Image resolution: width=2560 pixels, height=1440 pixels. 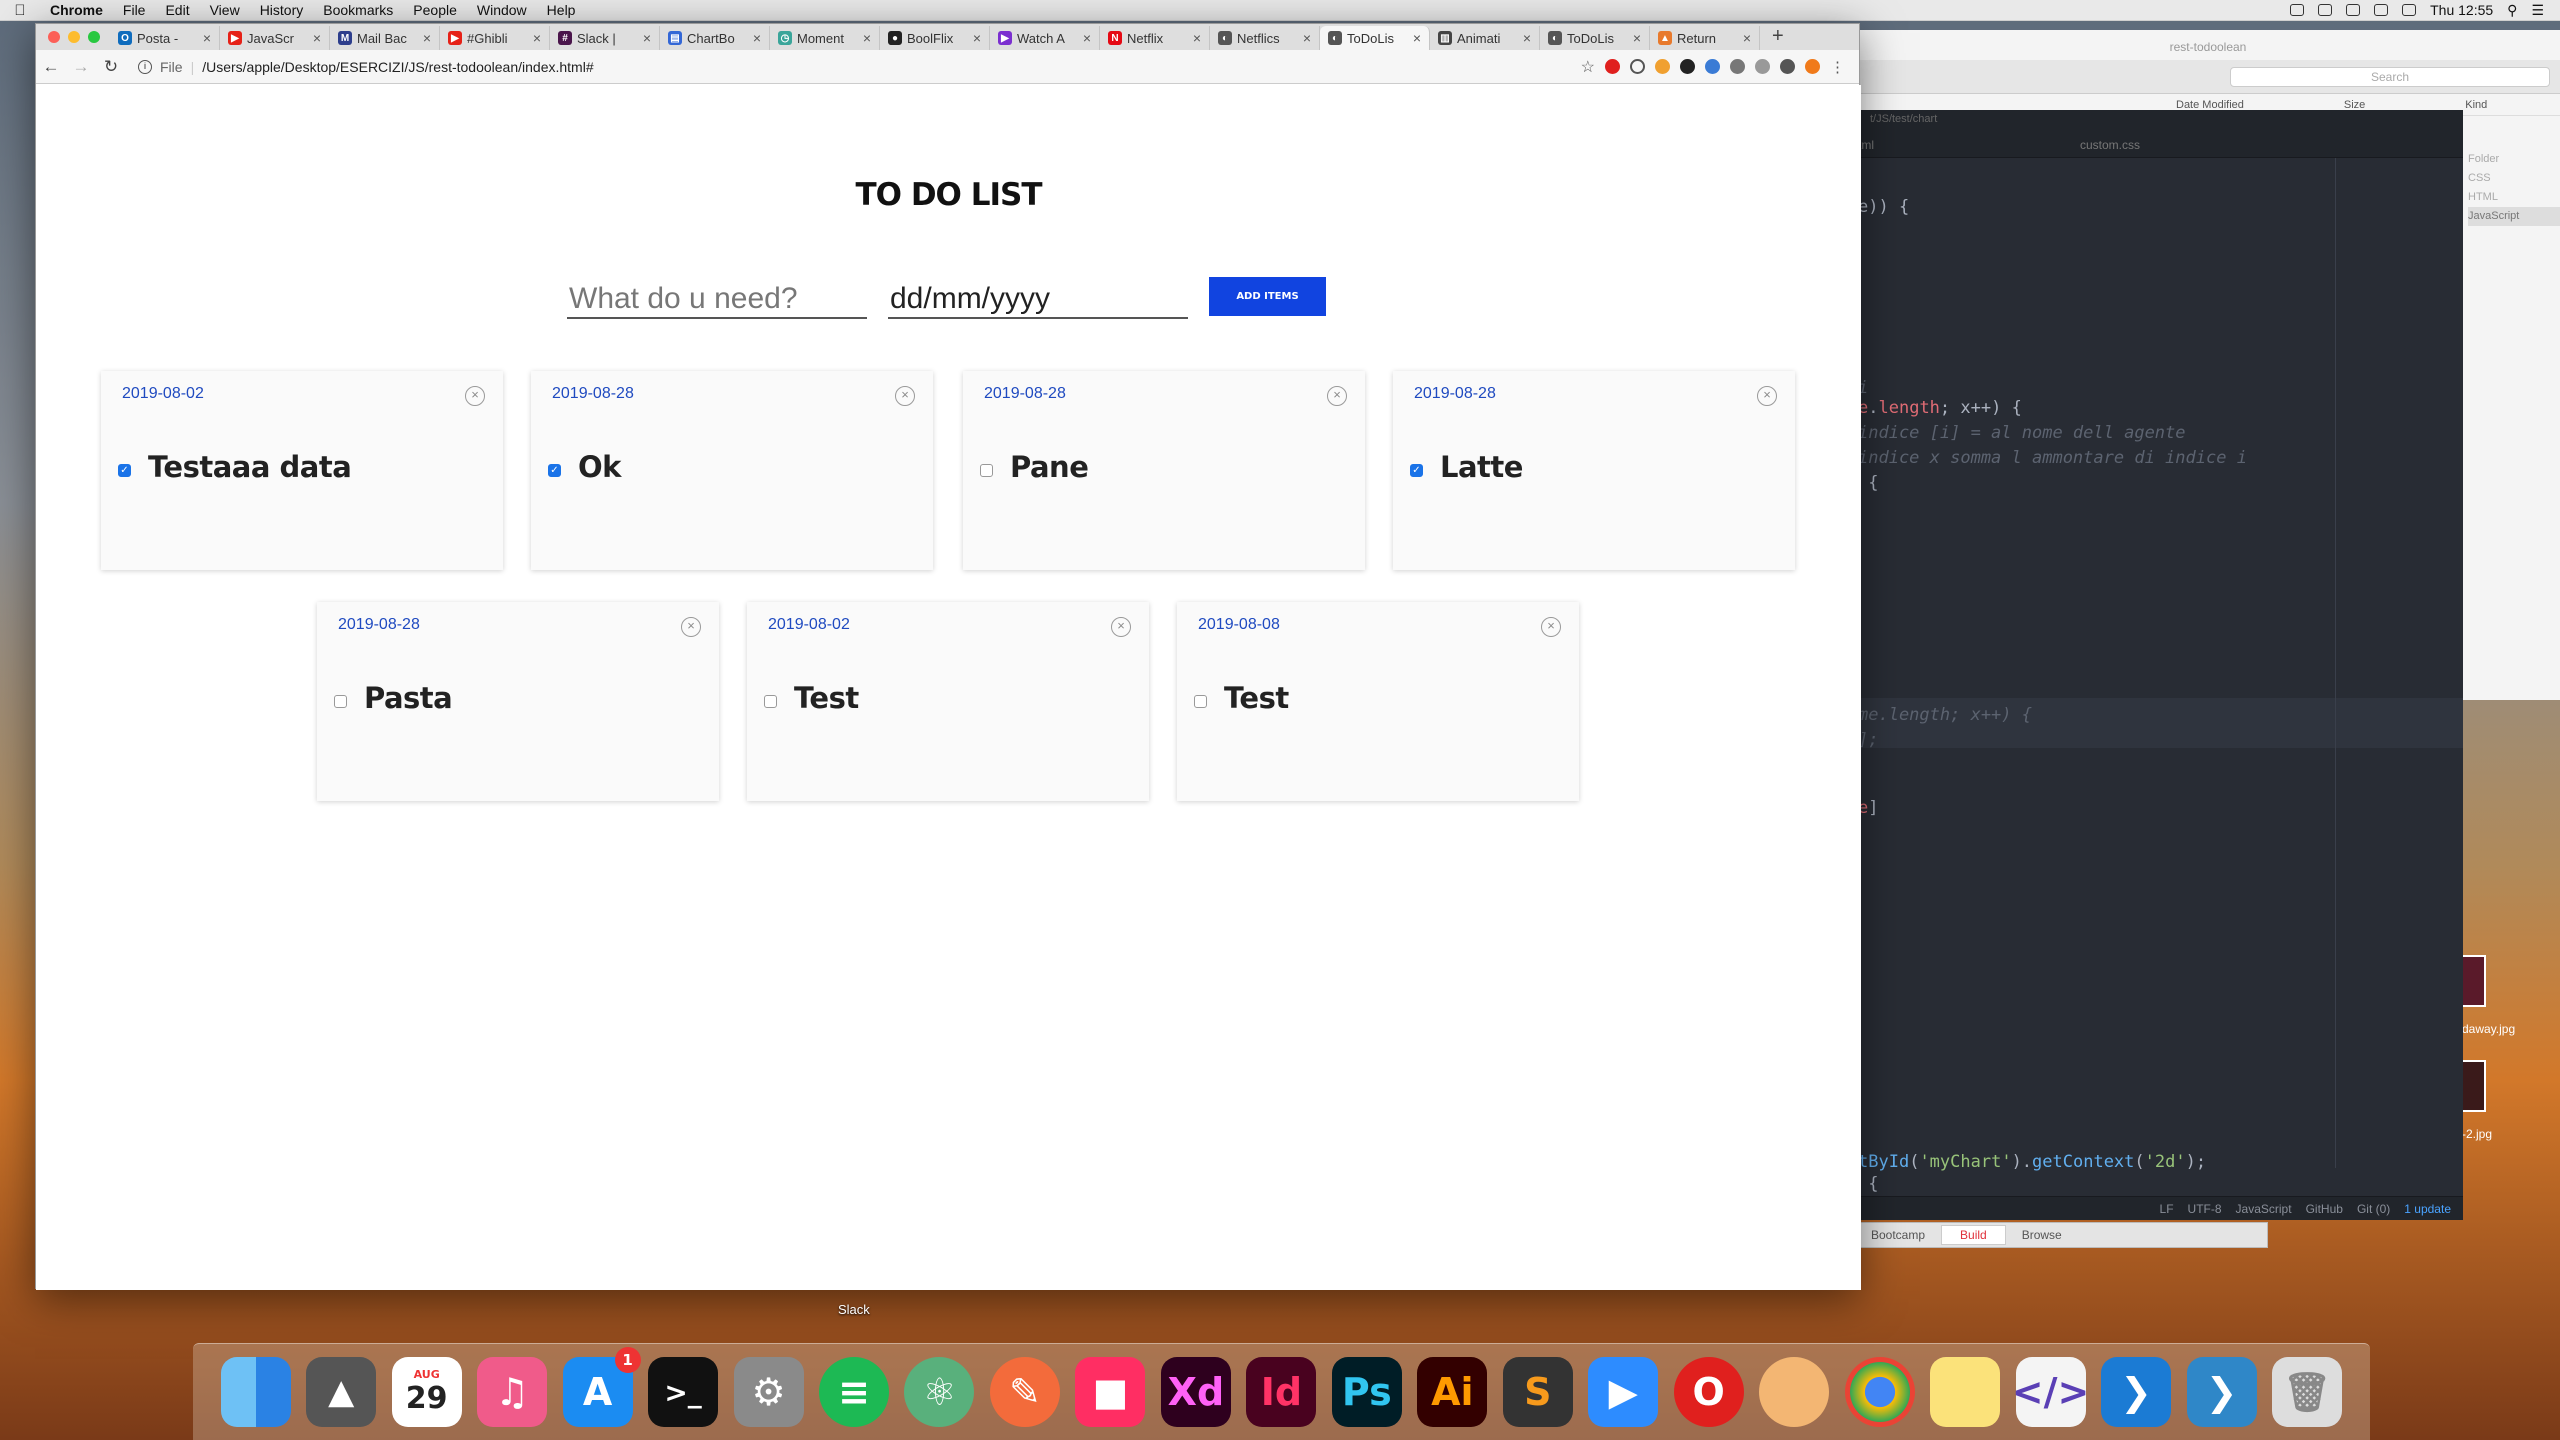 What do you see at coordinates (1038, 300) in the screenshot?
I see `date-input` at bounding box center [1038, 300].